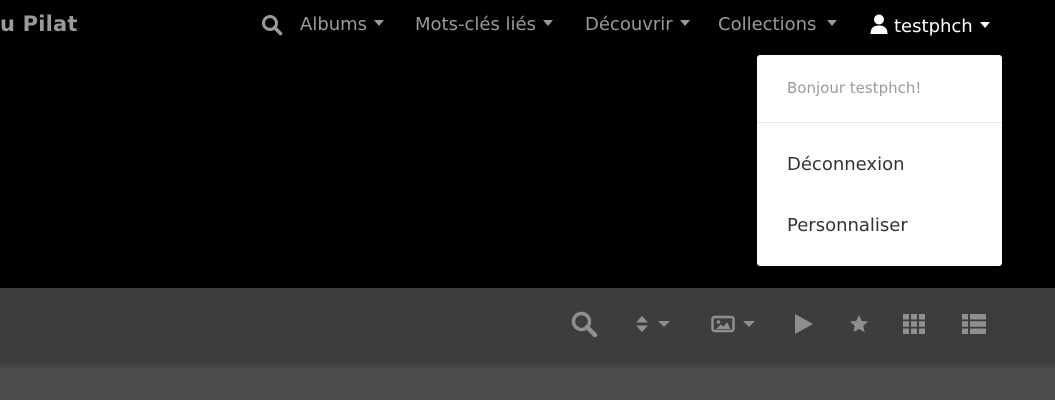 The width and height of the screenshot is (1055, 400). I want to click on grid-view-button, so click(914, 324).